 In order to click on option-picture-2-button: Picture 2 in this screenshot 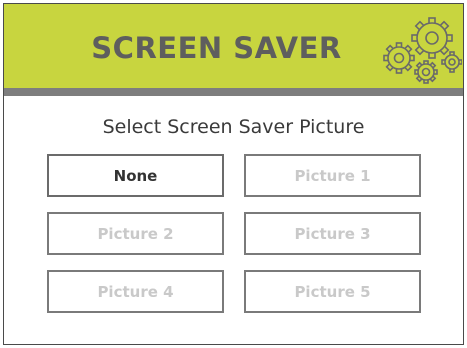, I will do `click(135, 233)`.